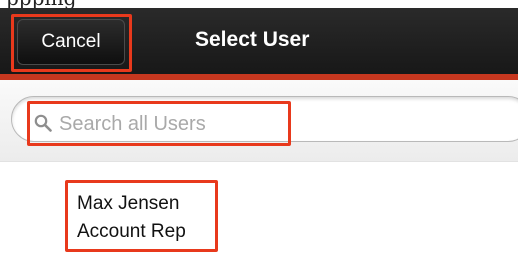 The height and width of the screenshot is (266, 518). I want to click on search-placeholder: Search all Users, so click(132, 124).